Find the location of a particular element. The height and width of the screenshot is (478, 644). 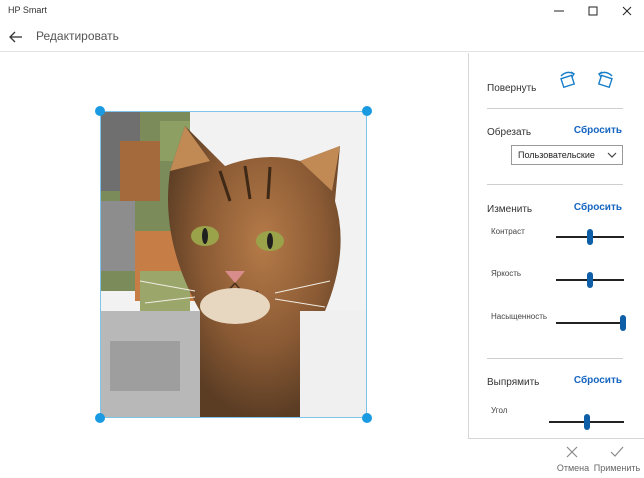

window-controls is located at coordinates (593, 11).